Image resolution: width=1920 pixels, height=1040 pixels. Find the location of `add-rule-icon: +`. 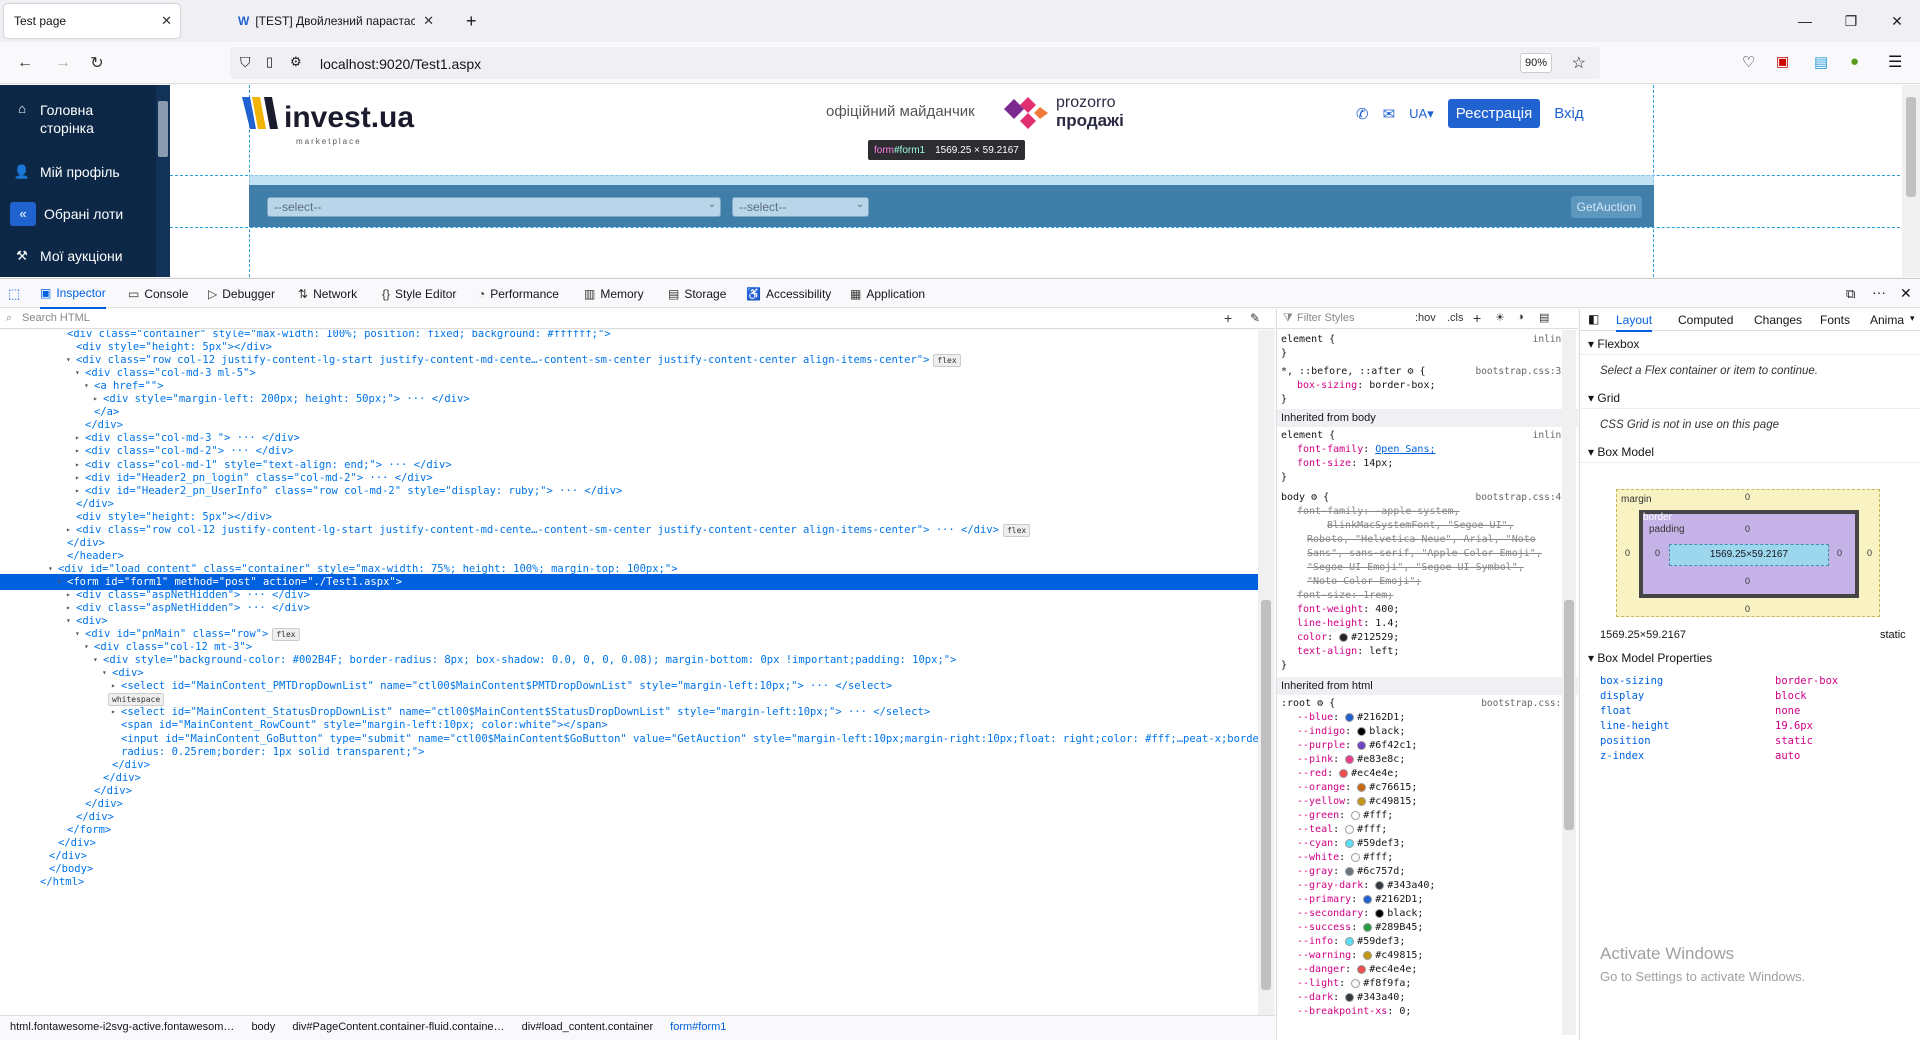

add-rule-icon: + is located at coordinates (1477, 318).